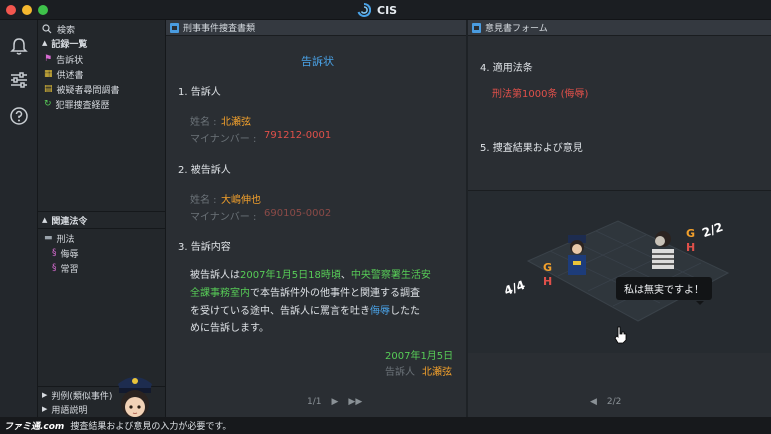 The width and height of the screenshot is (771, 434). What do you see at coordinates (664, 291) in the screenshot?
I see `suspect-speech-bubble: 私は無実ですよ！` at bounding box center [664, 291].